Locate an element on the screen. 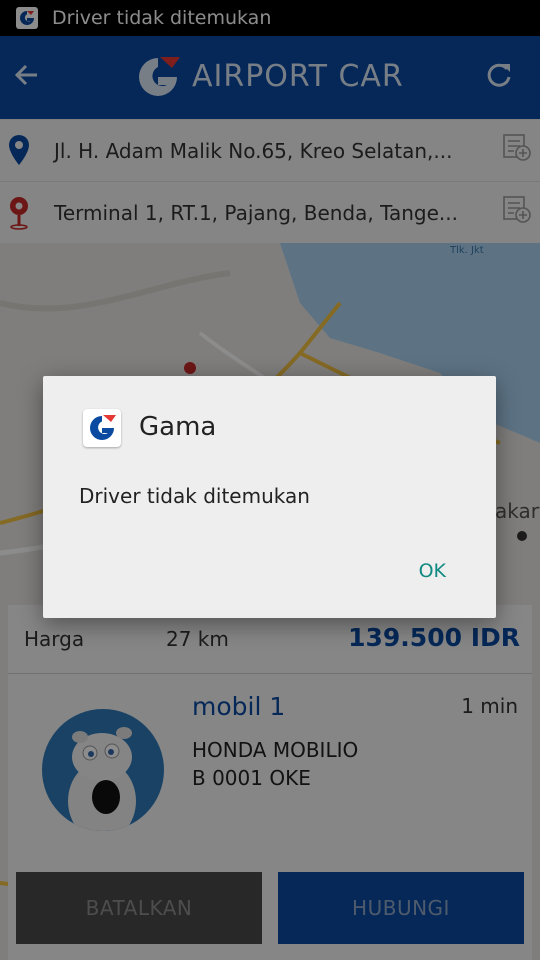 The height and width of the screenshot is (960, 540). ok-button: OK is located at coordinates (432, 571).